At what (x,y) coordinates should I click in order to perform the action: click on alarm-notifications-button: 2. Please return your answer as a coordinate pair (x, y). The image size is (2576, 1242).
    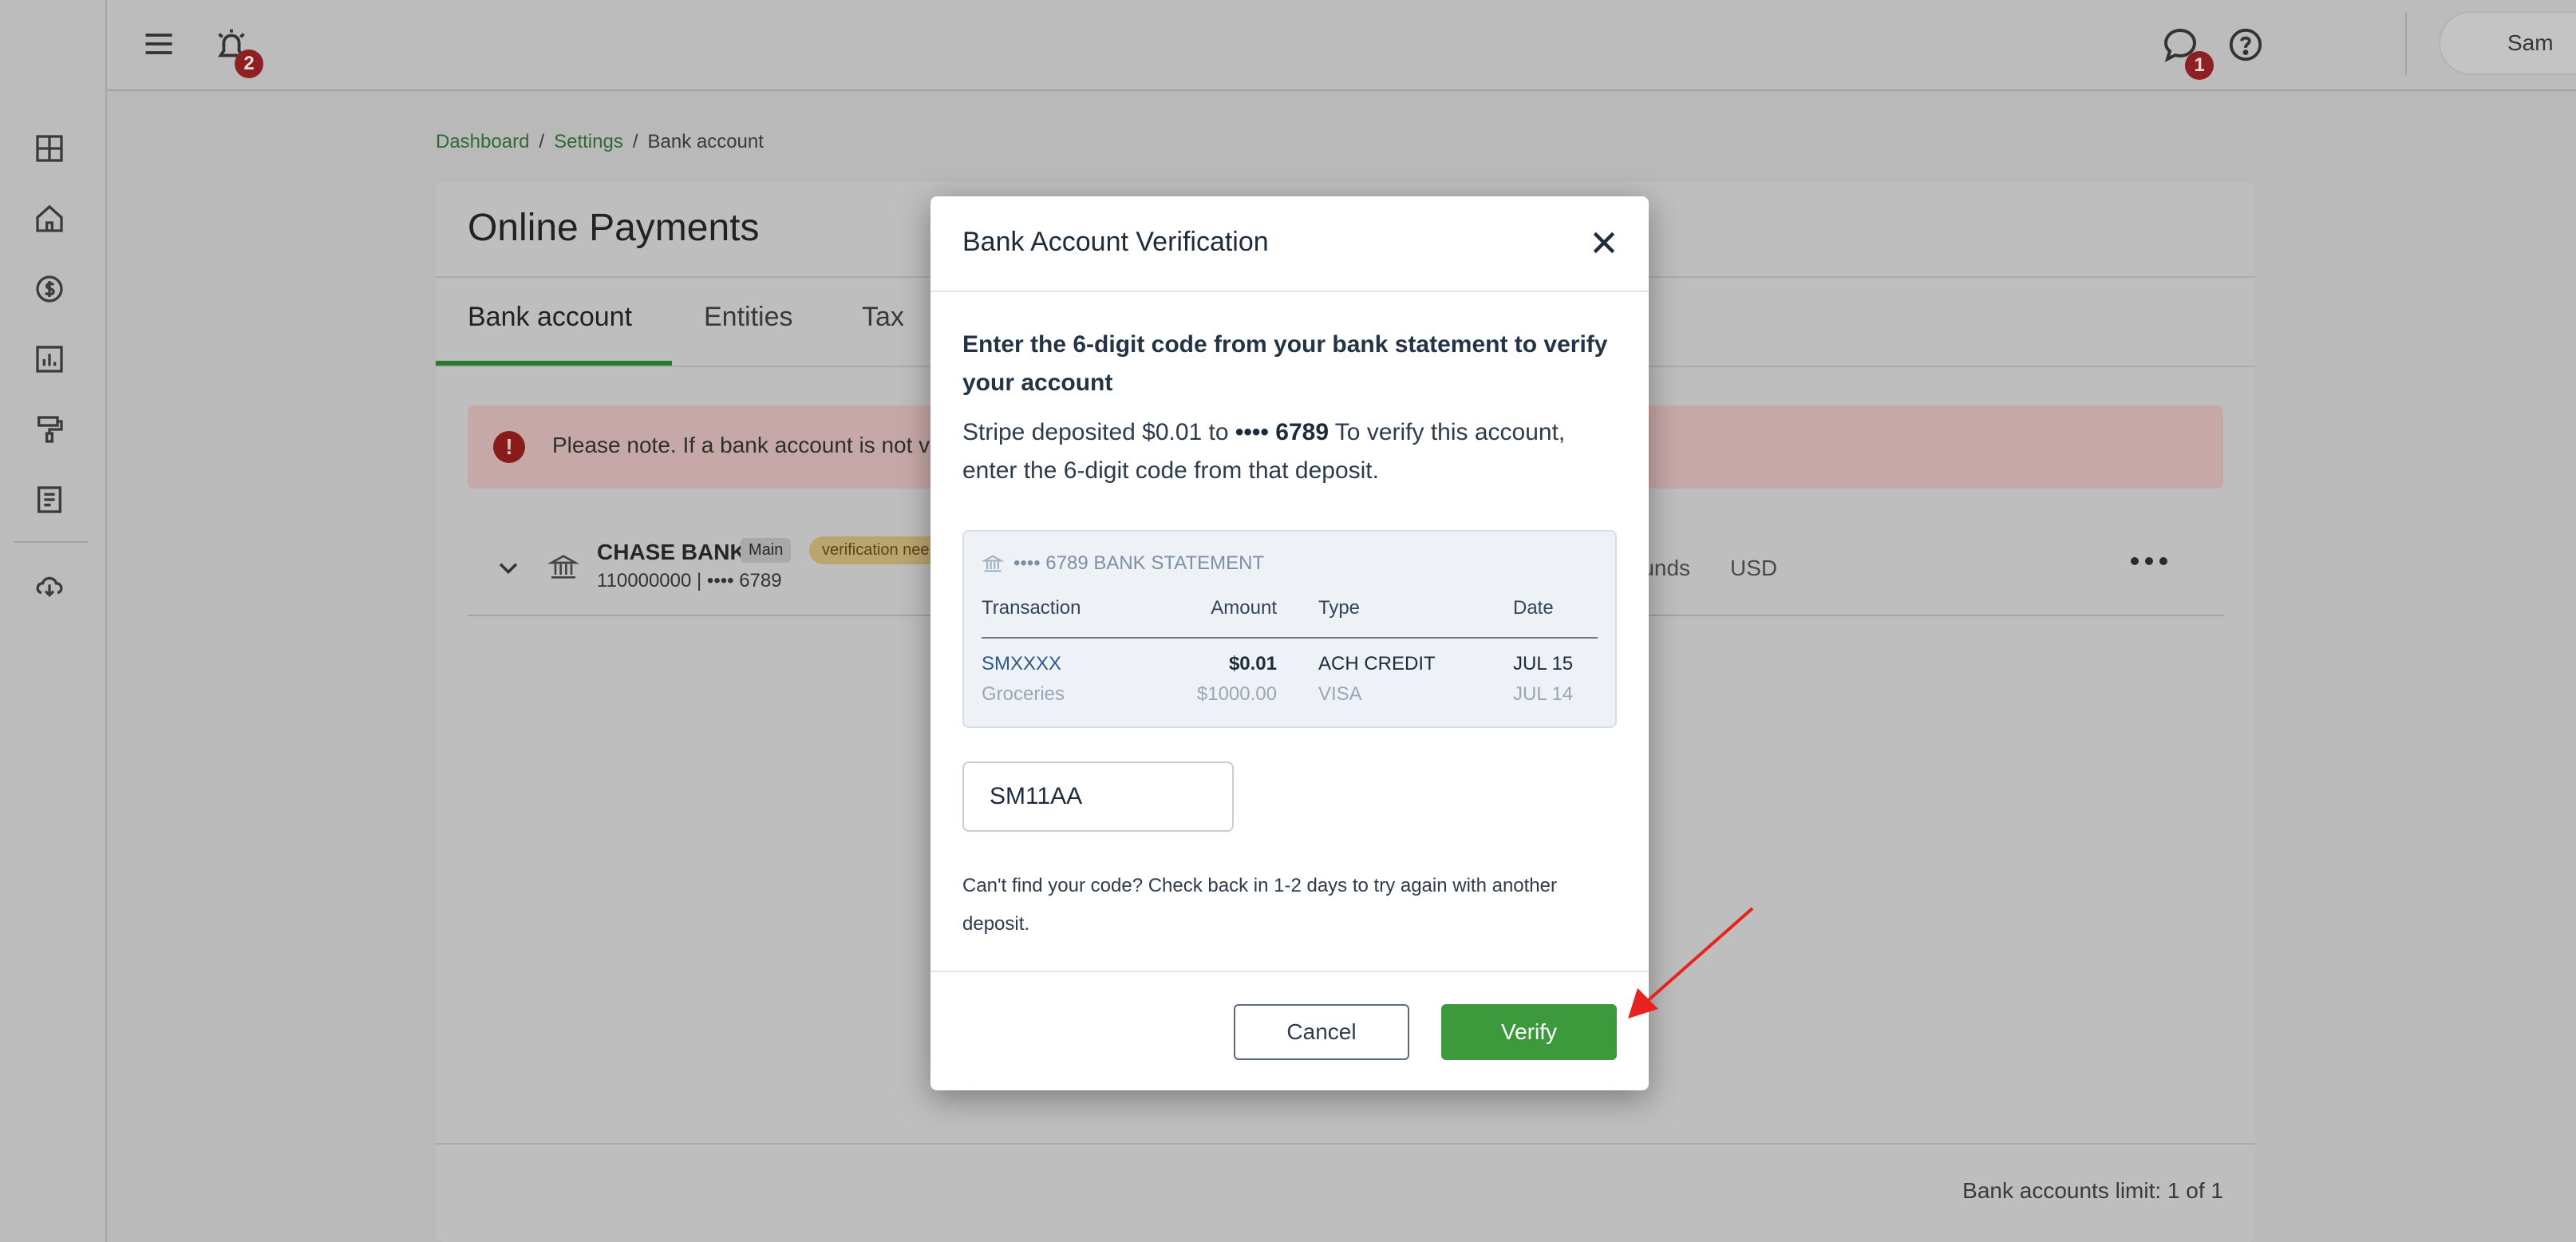
    Looking at the image, I should click on (236, 50).